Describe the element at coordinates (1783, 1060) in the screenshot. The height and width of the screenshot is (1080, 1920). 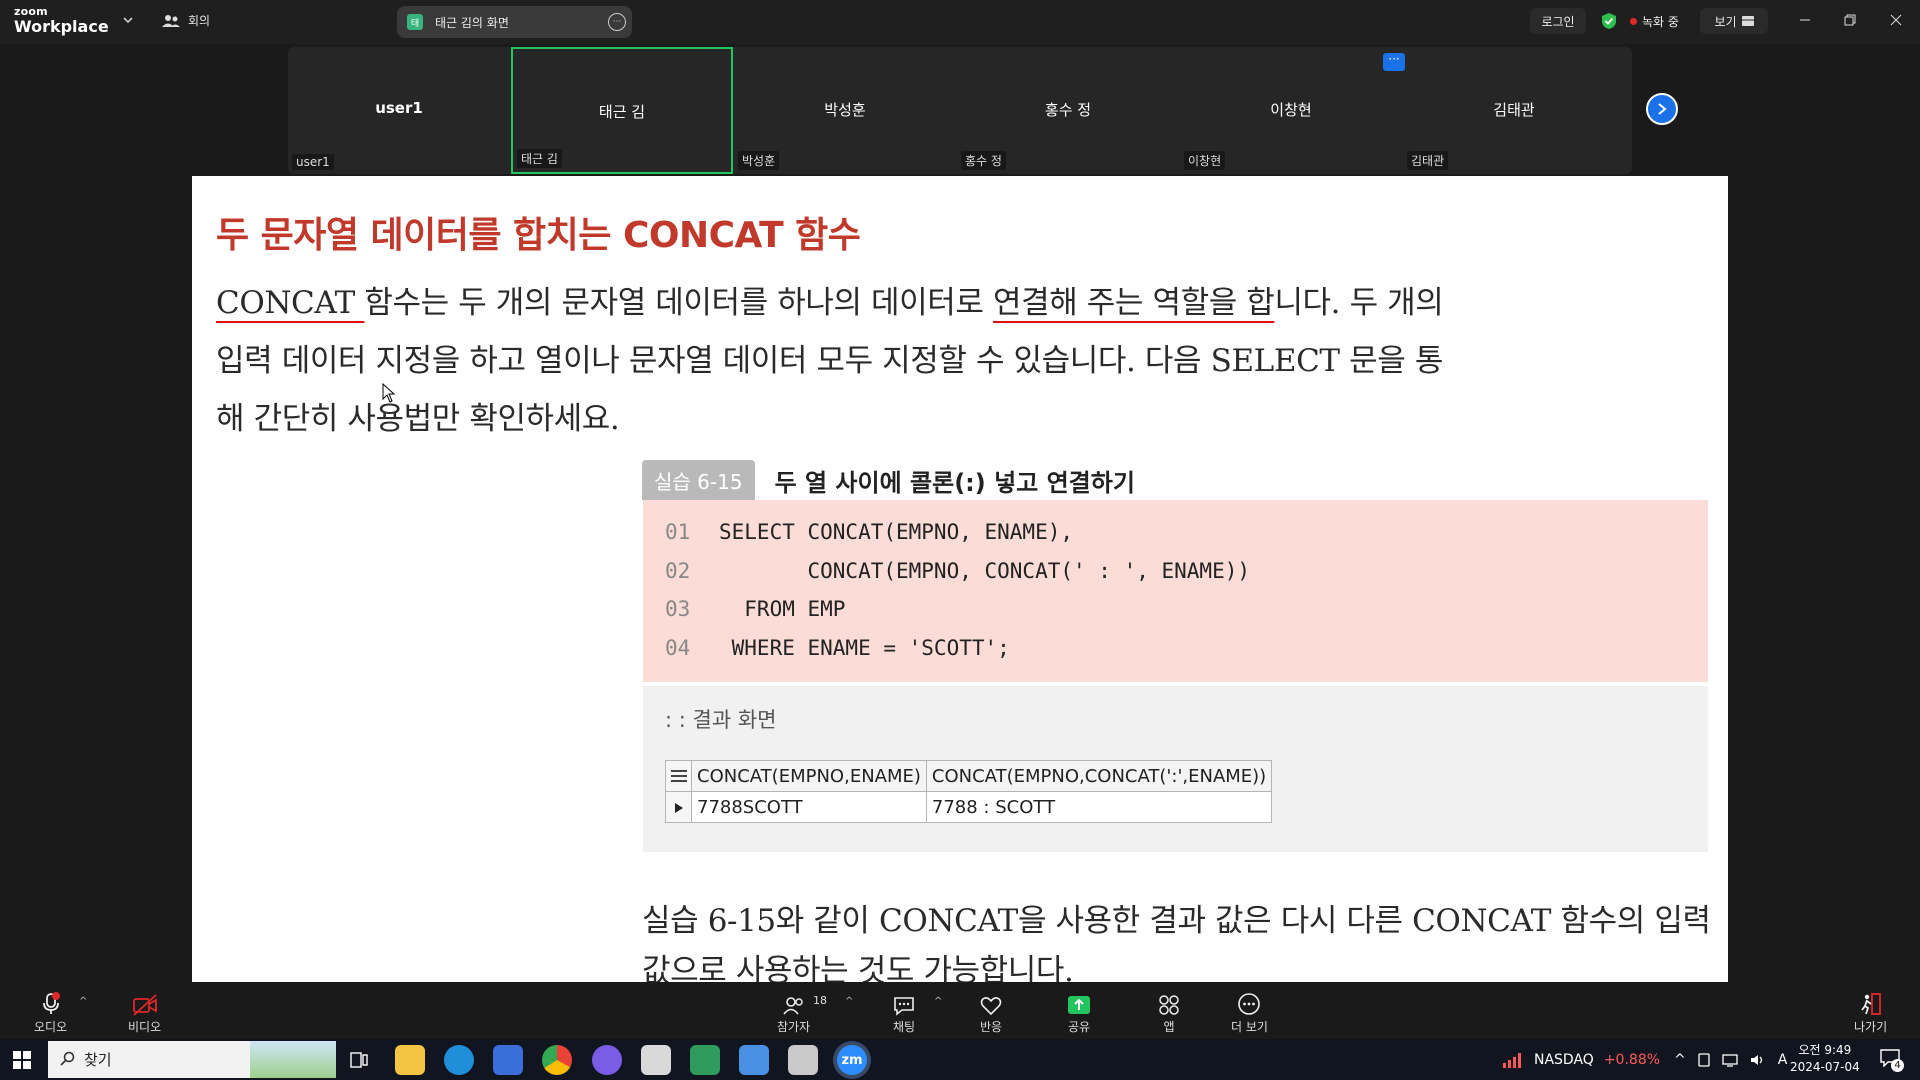
I see `ime-indicator: A` at that location.